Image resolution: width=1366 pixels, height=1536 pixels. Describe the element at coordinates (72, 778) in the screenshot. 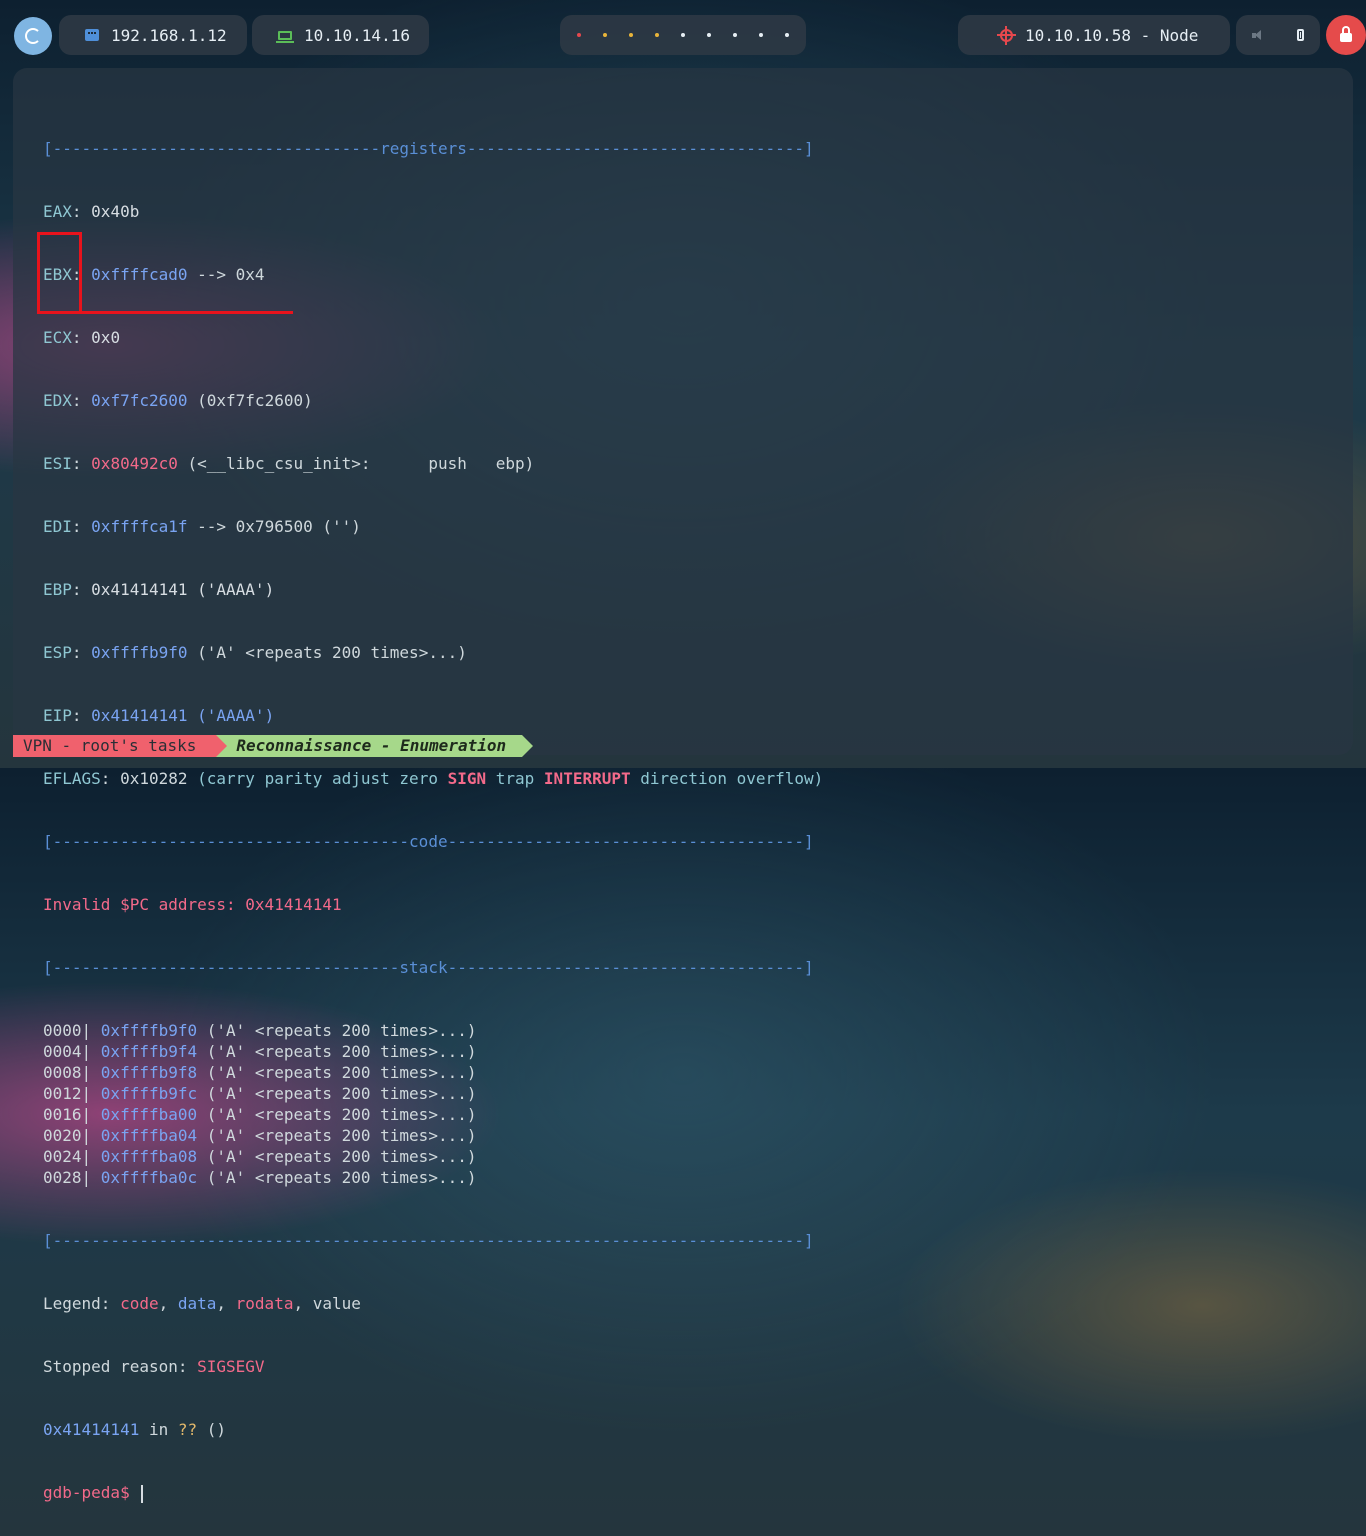

I see `reg-name: EFLAGS` at that location.